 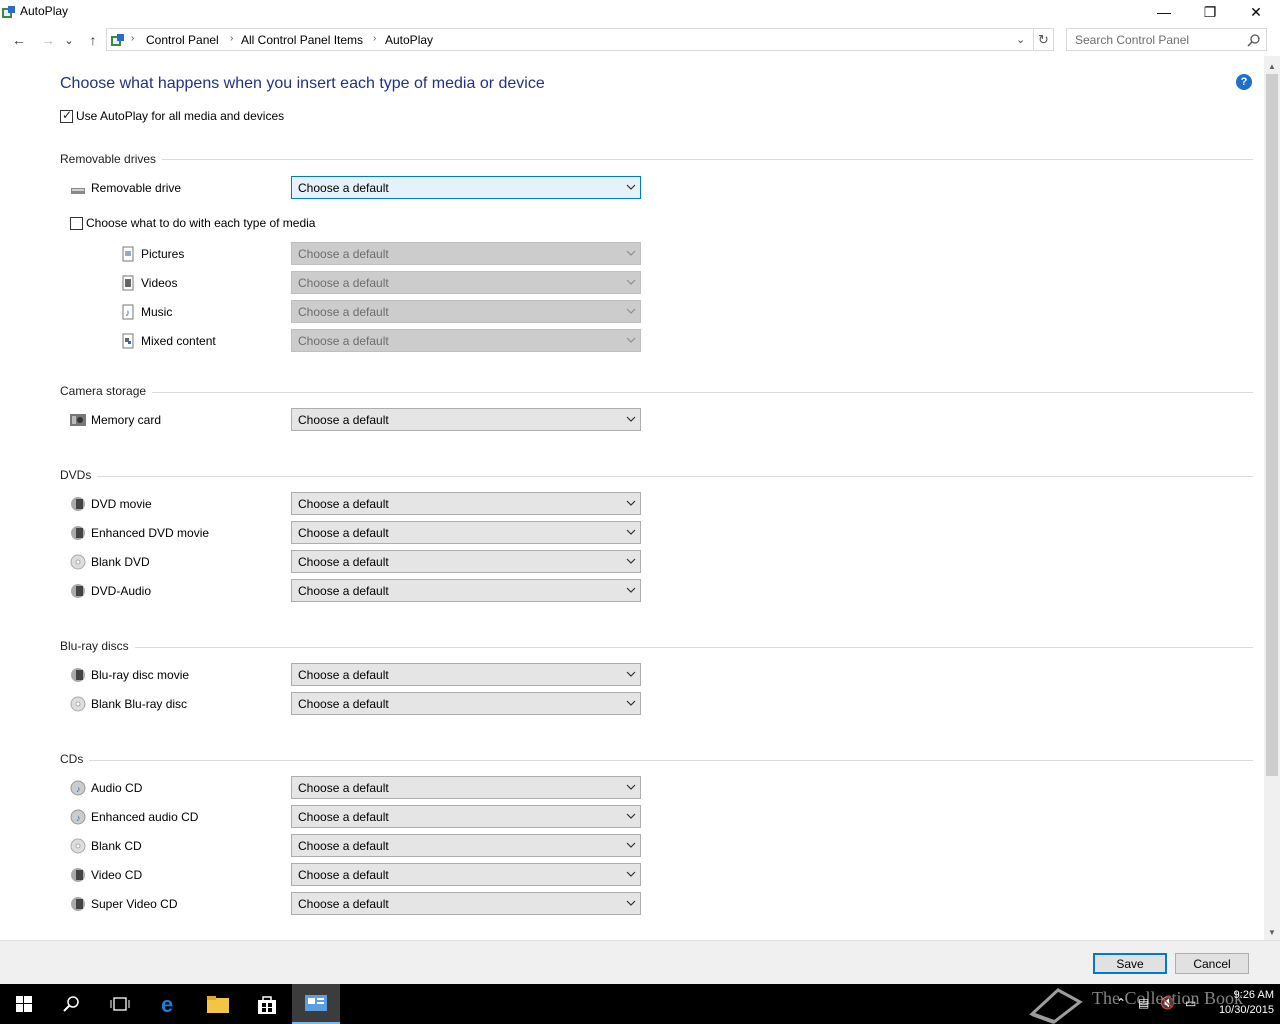 What do you see at coordinates (466, 503) in the screenshot?
I see `dvd-movie-select: Choose a default` at bounding box center [466, 503].